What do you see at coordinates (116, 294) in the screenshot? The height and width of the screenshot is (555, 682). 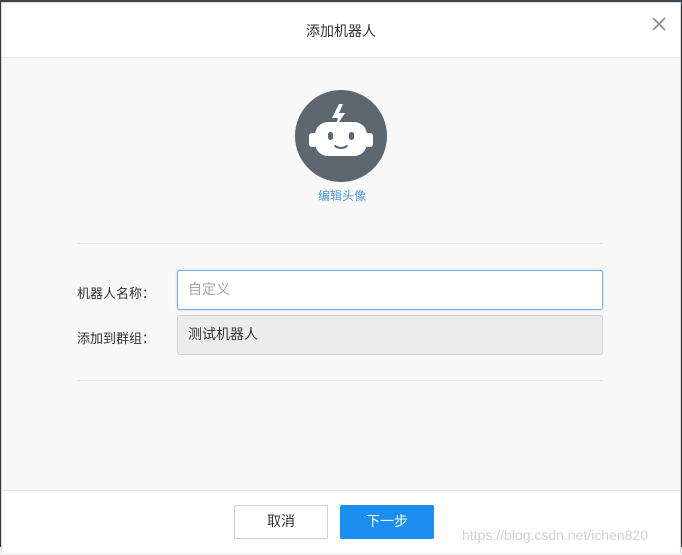 I see `robot-name-label: 机器人名称：` at bounding box center [116, 294].